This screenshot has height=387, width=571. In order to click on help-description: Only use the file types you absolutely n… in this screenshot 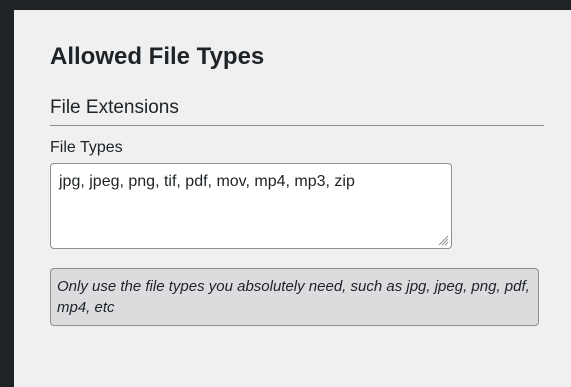, I will do `click(294, 297)`.